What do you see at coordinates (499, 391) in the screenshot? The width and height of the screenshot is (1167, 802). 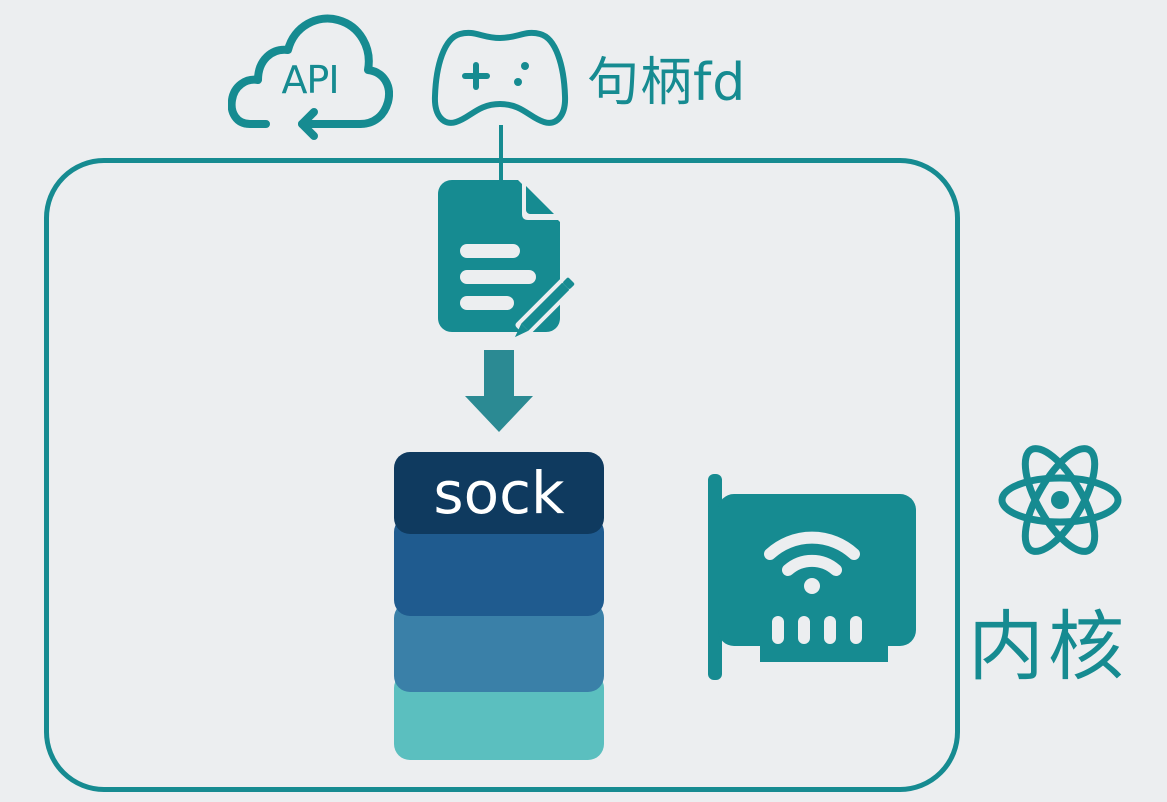 I see `down-arrow-icon` at bounding box center [499, 391].